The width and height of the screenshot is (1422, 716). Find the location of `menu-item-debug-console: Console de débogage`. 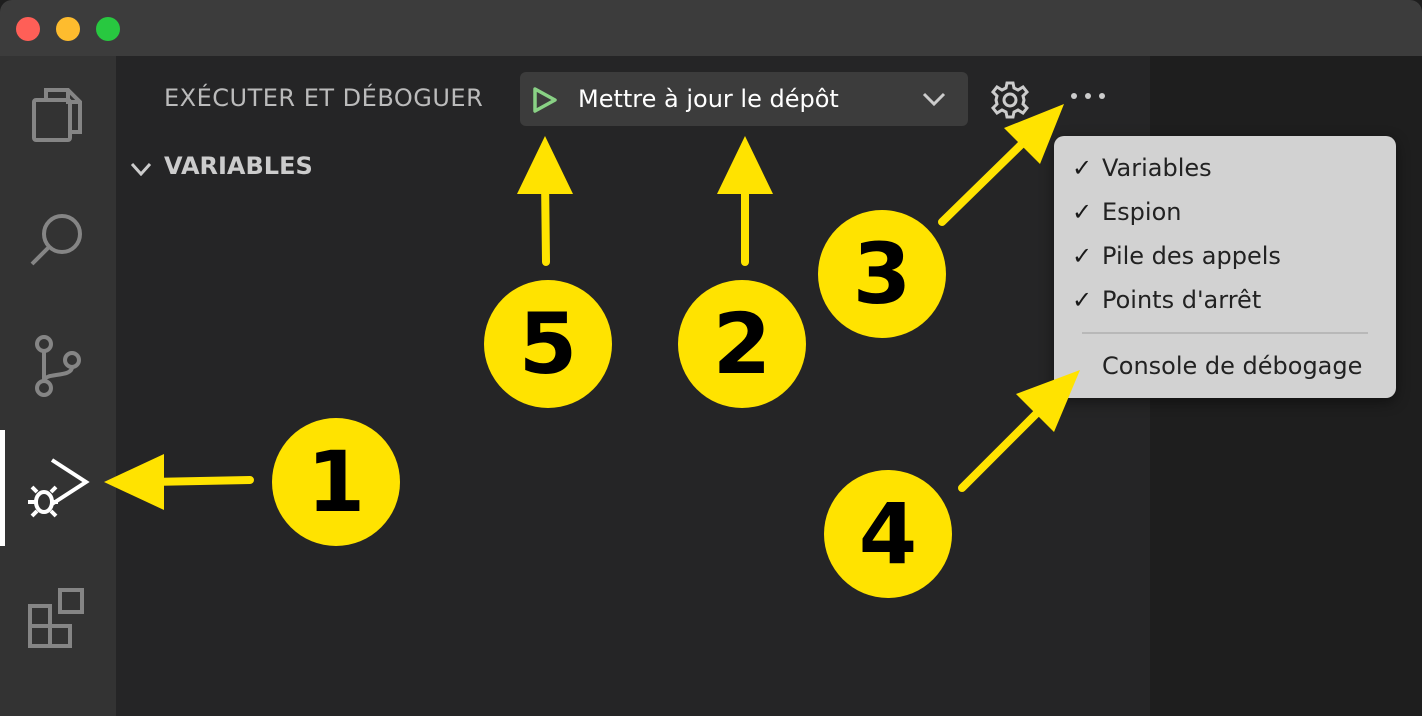

menu-item-debug-console: Console de débogage is located at coordinates (1225, 368).